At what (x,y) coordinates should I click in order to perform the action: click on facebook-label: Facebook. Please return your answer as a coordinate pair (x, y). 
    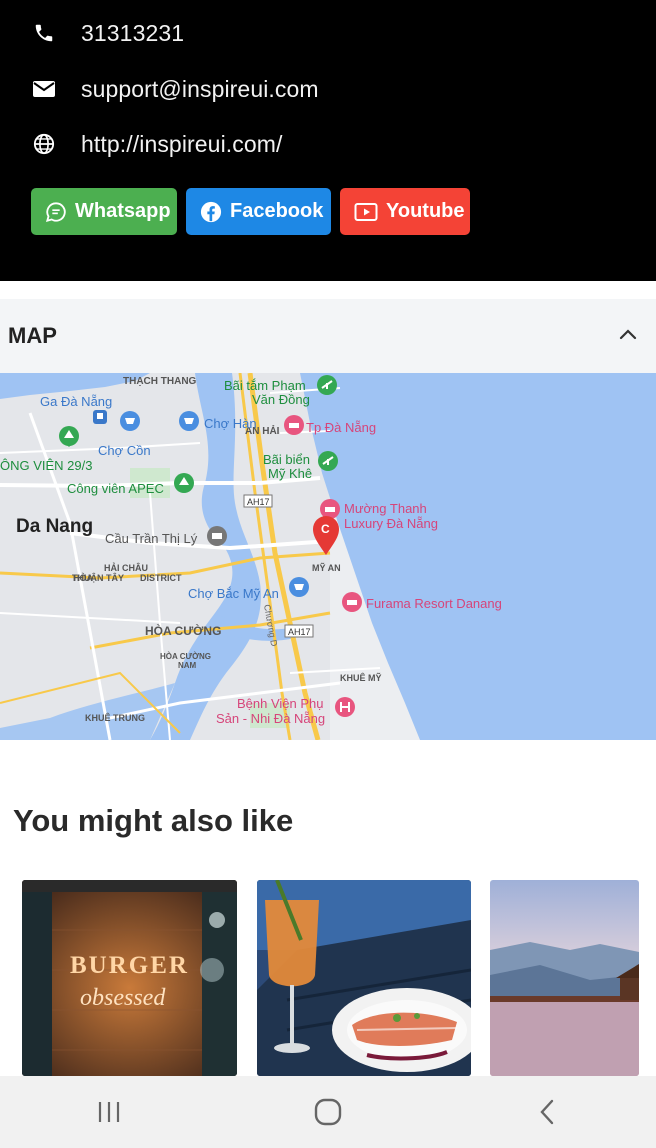
    Looking at the image, I should click on (277, 211).